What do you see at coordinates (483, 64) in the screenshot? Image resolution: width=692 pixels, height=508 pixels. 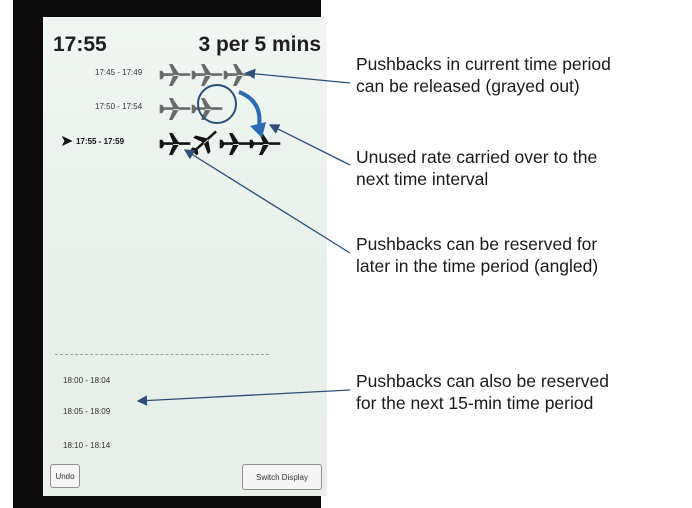 I see `annotation-line: Pushbacks in current time period` at bounding box center [483, 64].